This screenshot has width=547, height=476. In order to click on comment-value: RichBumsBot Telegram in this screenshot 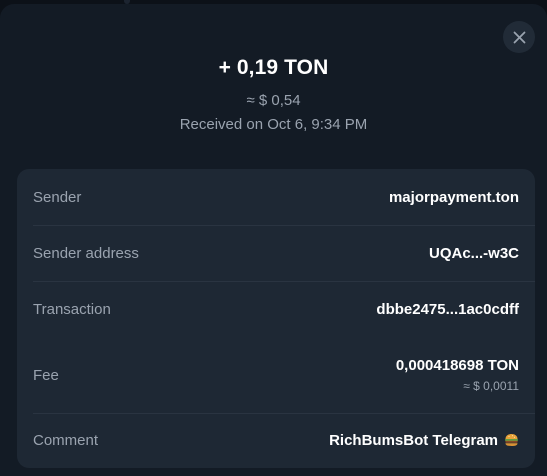, I will do `click(413, 440)`.